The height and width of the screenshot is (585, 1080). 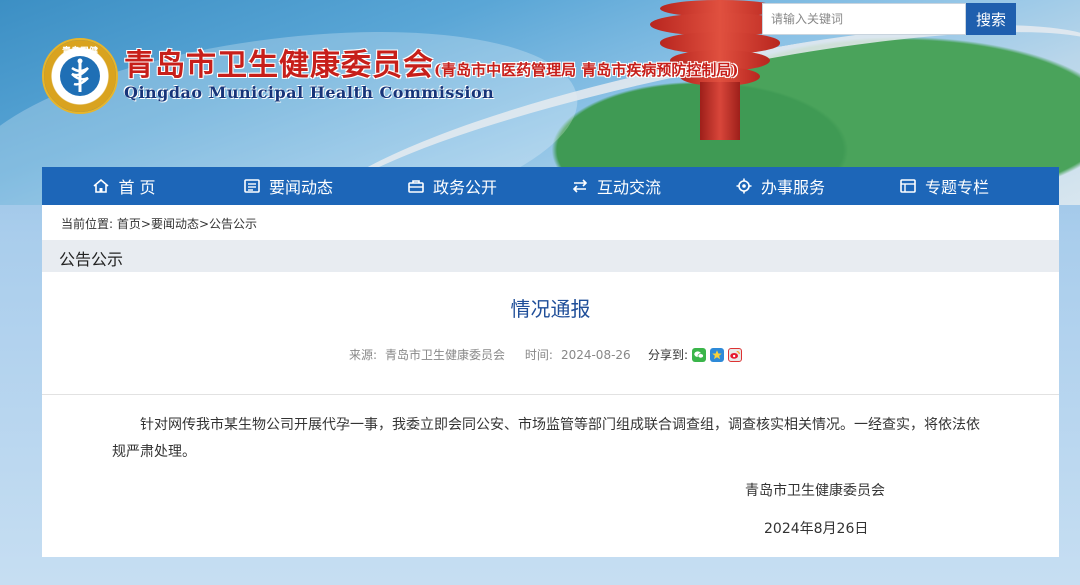 What do you see at coordinates (279, 65) in the screenshot?
I see `site-title-main: 青岛市卫生健康委员会` at bounding box center [279, 65].